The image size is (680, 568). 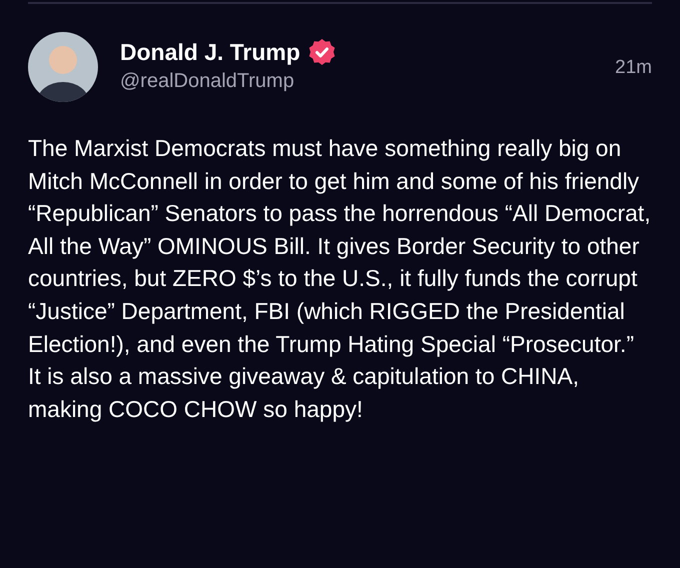 I want to click on author-name: Donald J. Trump, so click(x=210, y=52).